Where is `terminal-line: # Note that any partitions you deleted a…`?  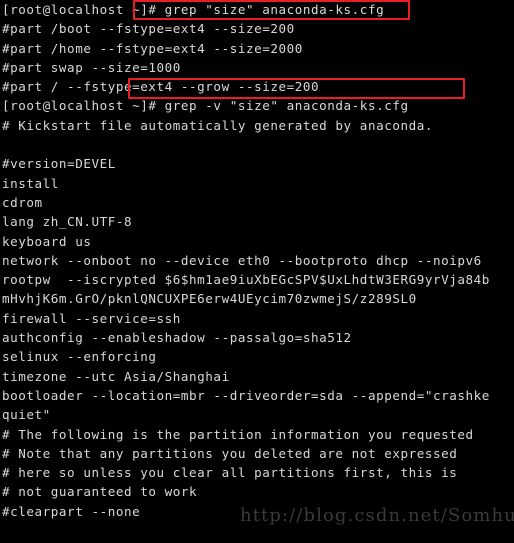 terminal-line: # Note that any partitions you deleted a… is located at coordinates (230, 453).